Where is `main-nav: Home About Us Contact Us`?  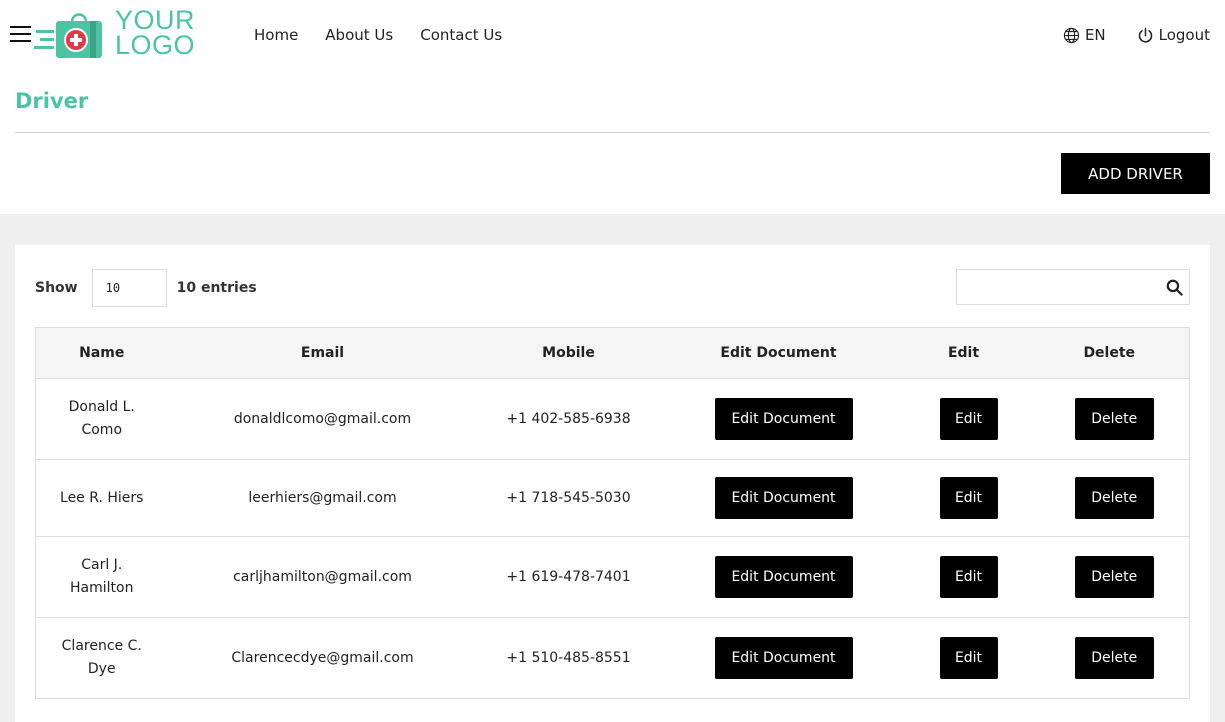 main-nav: Home About Us Contact Us is located at coordinates (378, 35).